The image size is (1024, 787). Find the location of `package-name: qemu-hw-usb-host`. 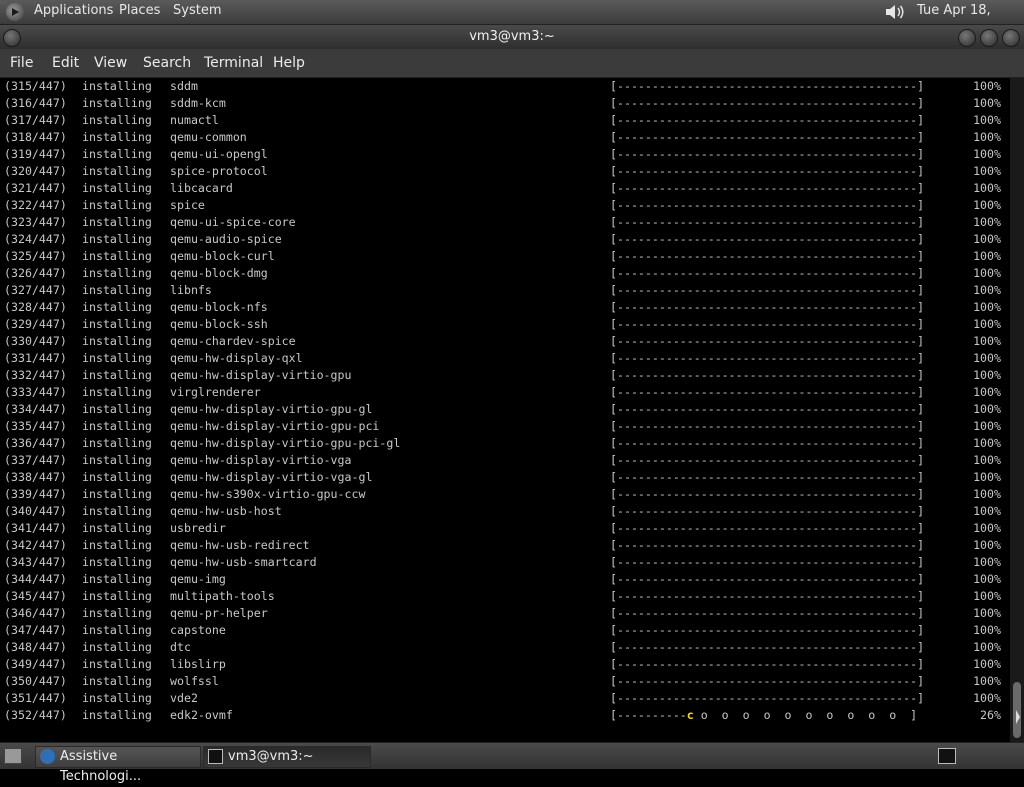

package-name: qemu-hw-usb-host is located at coordinates (226, 511).